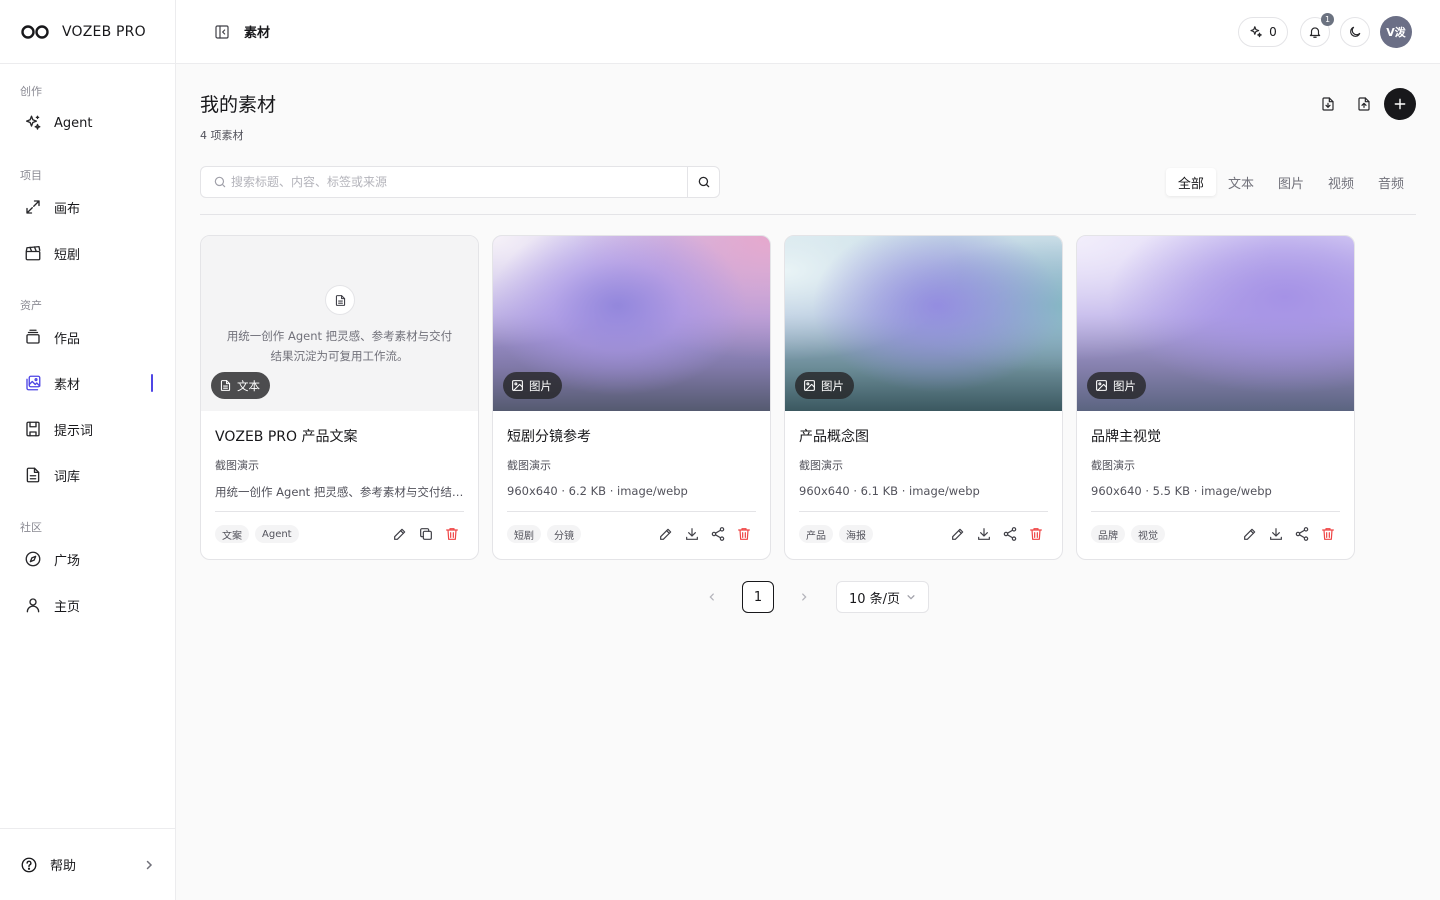 The height and width of the screenshot is (900, 1440). Describe the element at coordinates (1128, 534) in the screenshot. I see `tag-list: 品牌 视觉` at that location.